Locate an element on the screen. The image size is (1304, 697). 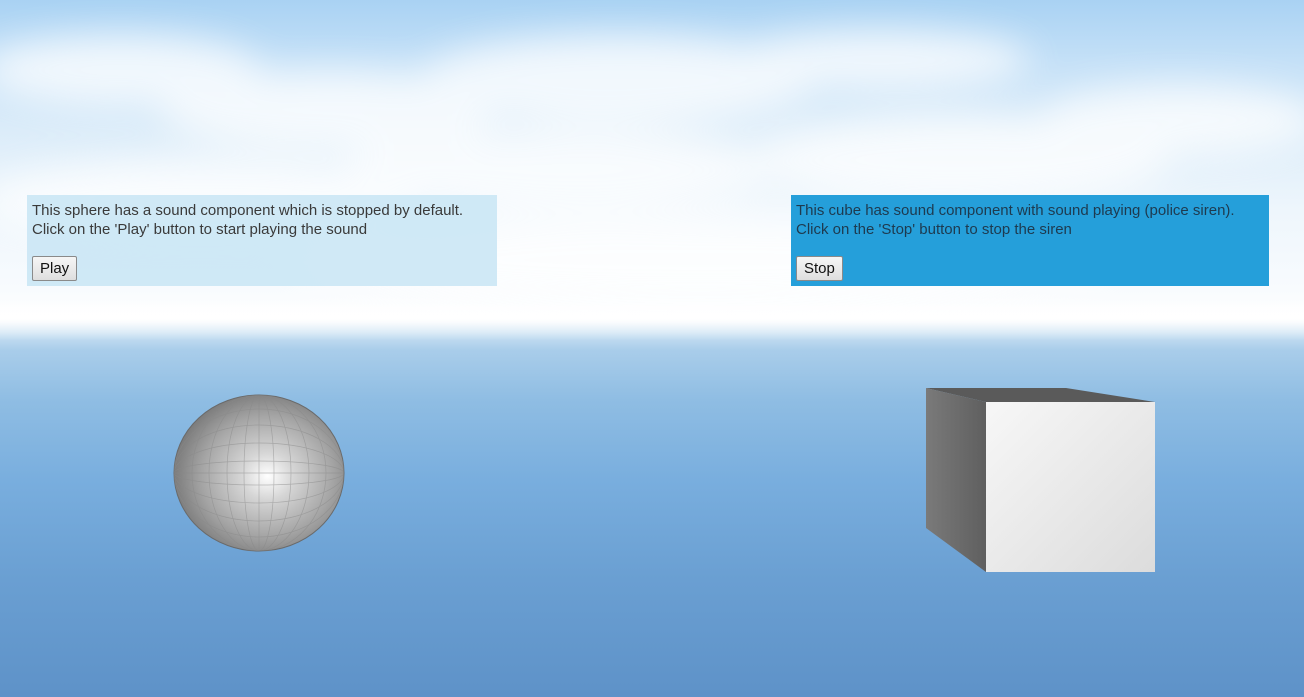
horizon is located at coordinates (652, 320).